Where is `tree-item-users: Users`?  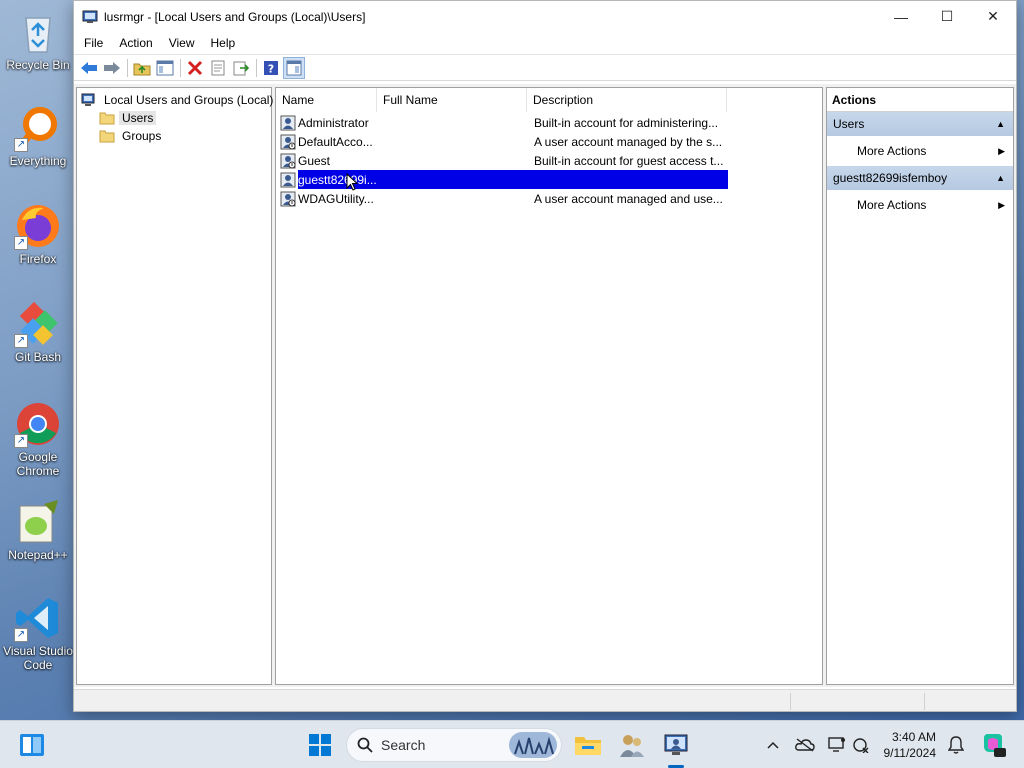 tree-item-users: Users is located at coordinates (128, 117).